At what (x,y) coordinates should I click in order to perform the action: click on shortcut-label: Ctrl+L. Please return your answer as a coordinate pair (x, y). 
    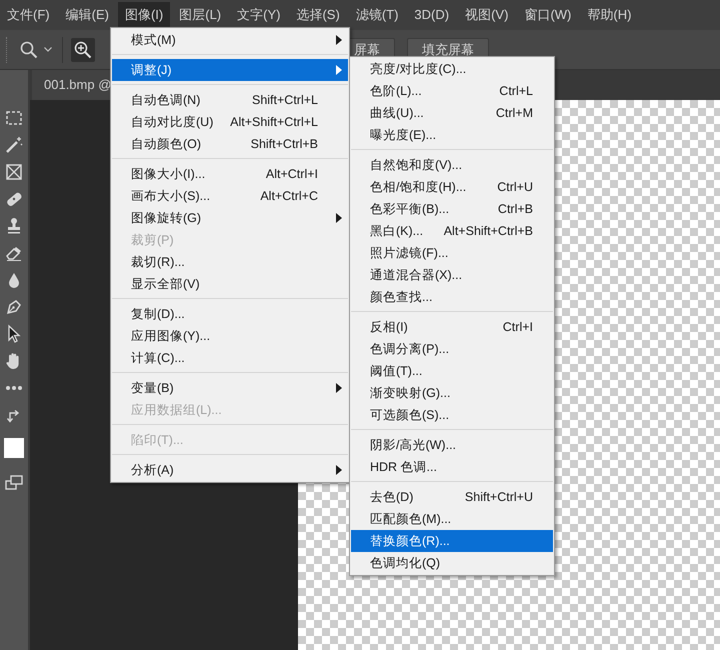
    Looking at the image, I should click on (516, 91).